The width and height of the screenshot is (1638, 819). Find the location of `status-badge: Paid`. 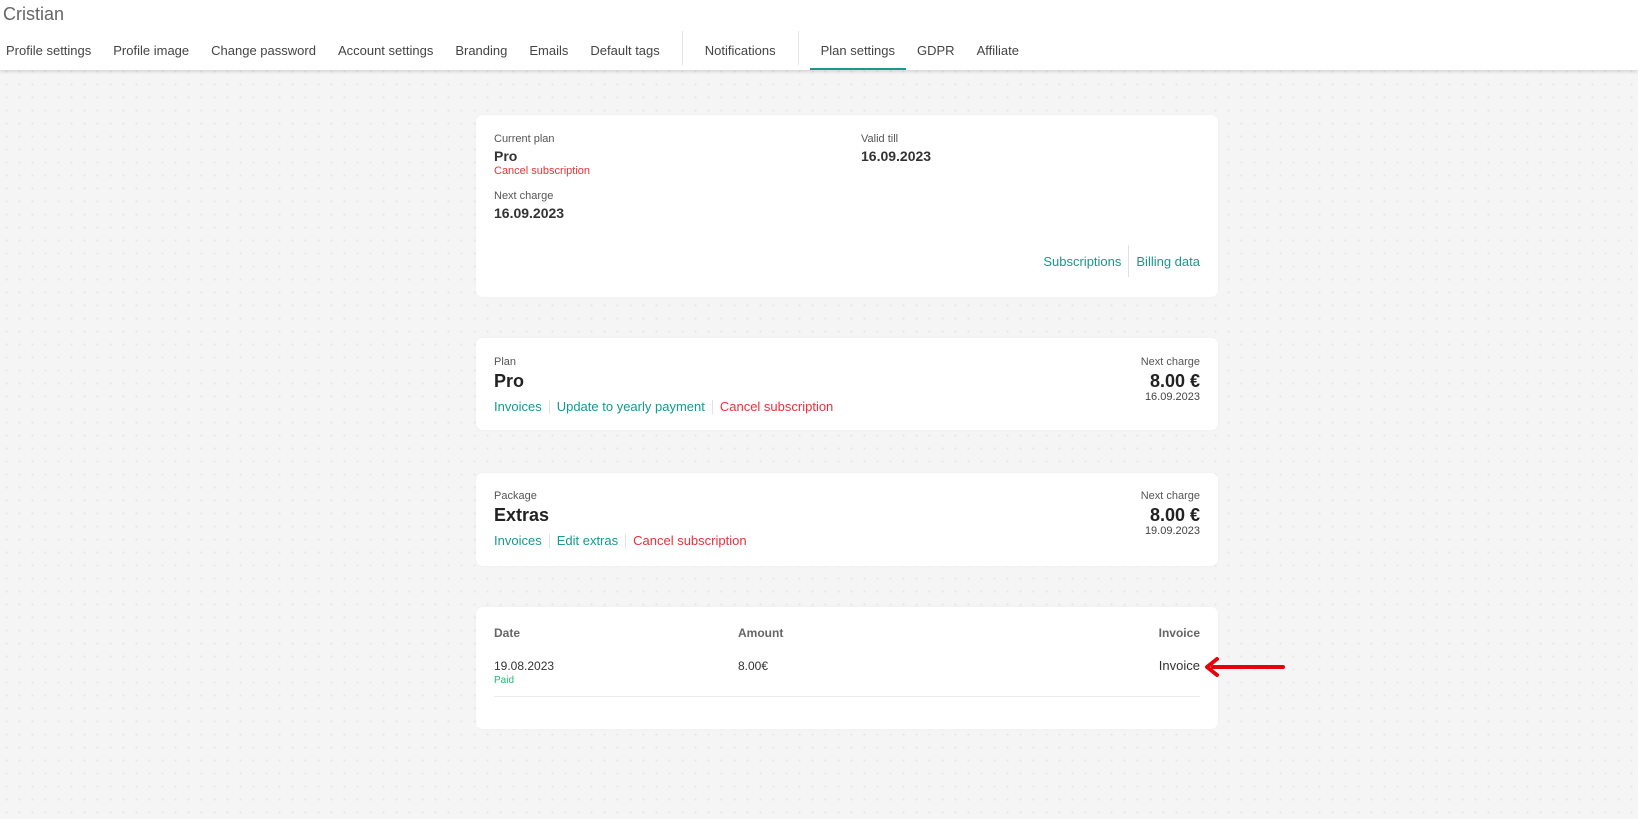

status-badge: Paid is located at coordinates (504, 680).